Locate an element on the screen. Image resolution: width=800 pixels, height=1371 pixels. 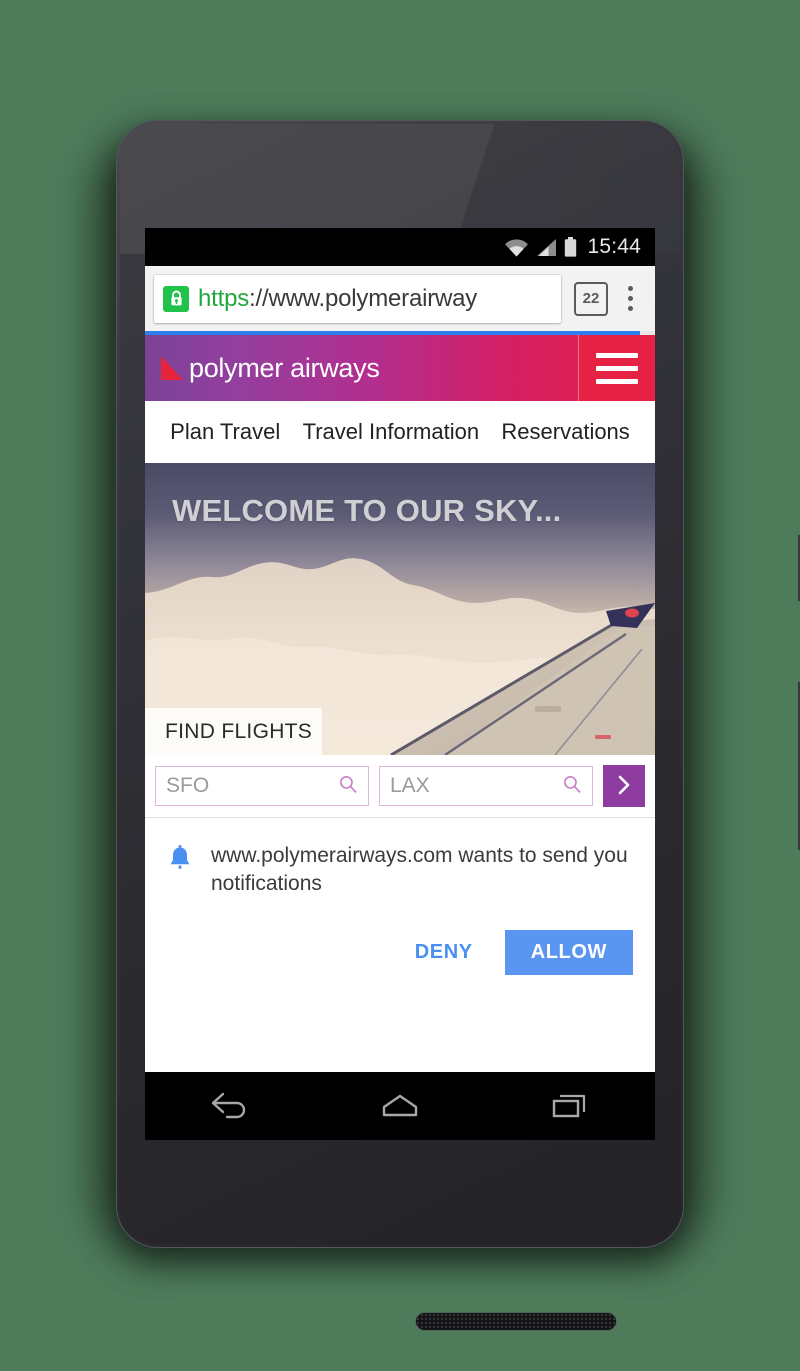
brand-name: polymer airways is located at coordinates (284, 367).